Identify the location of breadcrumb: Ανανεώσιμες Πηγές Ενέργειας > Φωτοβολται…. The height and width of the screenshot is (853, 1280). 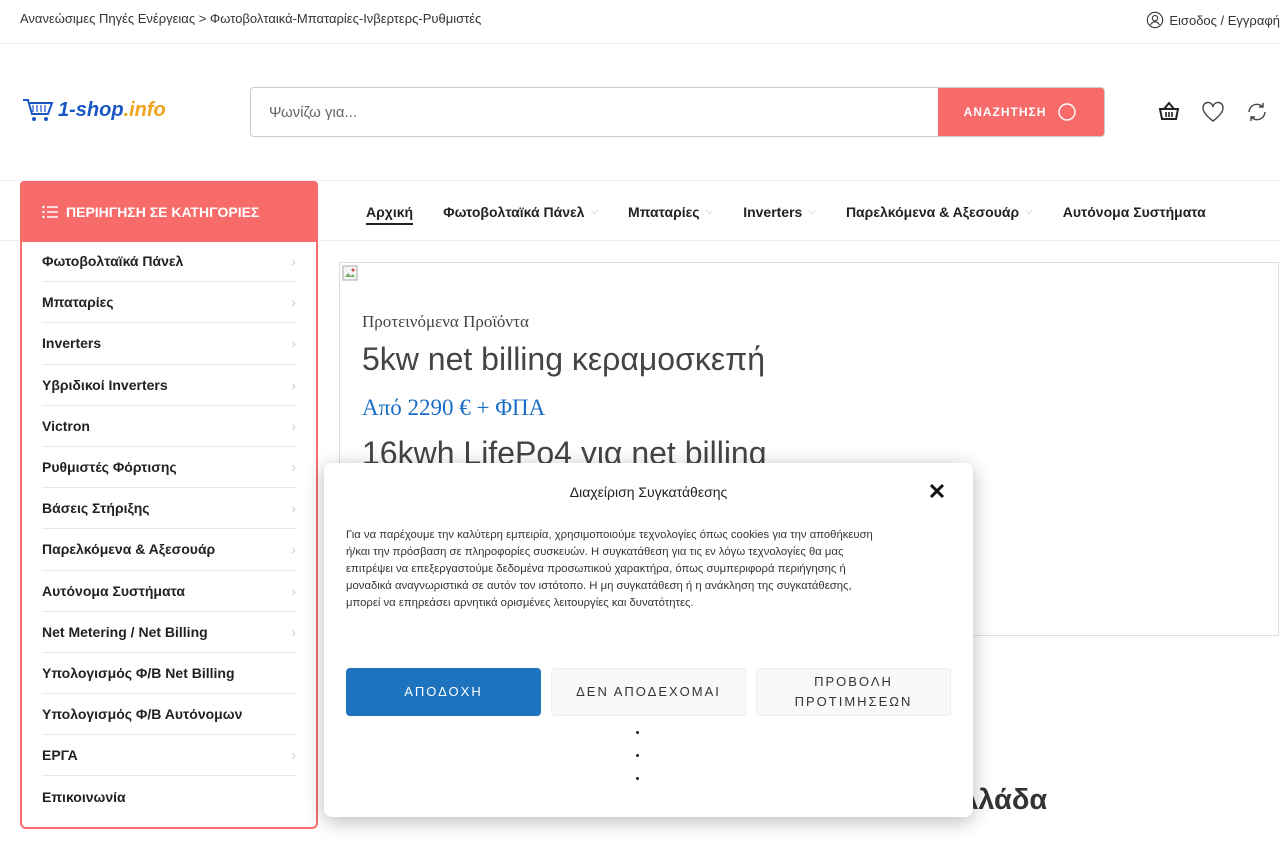
(250, 18).